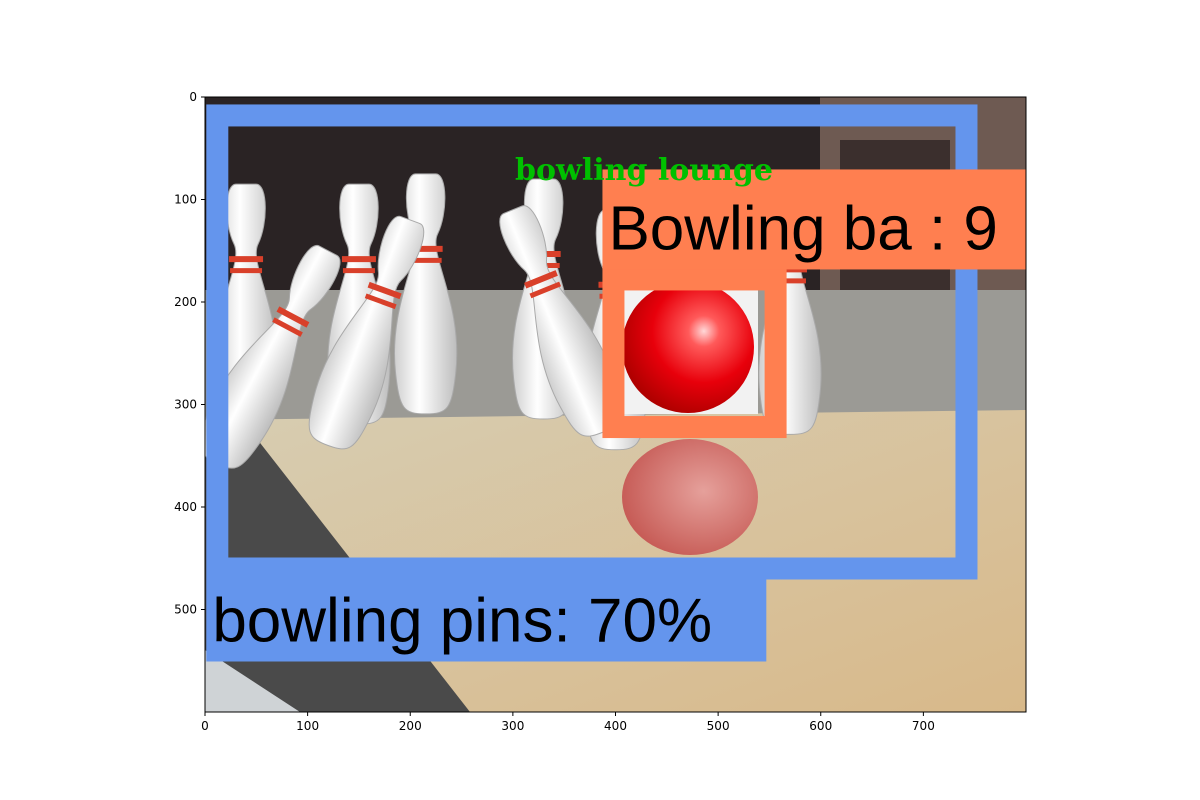 The height and width of the screenshot is (800, 1200). Describe the element at coordinates (185, 507) in the screenshot. I see `y-tick-label: 400` at that location.